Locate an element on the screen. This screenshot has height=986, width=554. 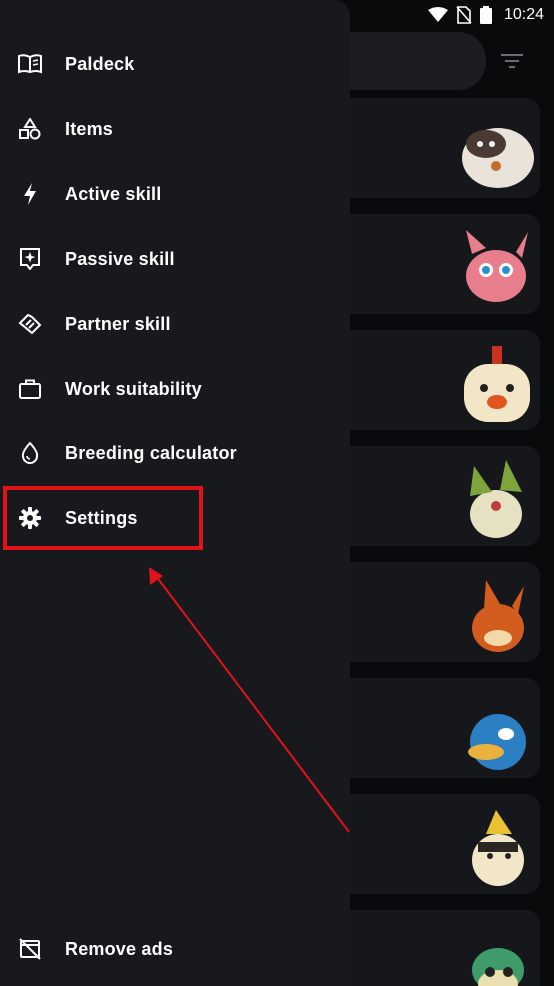
handshake-icon is located at coordinates (30, 324).